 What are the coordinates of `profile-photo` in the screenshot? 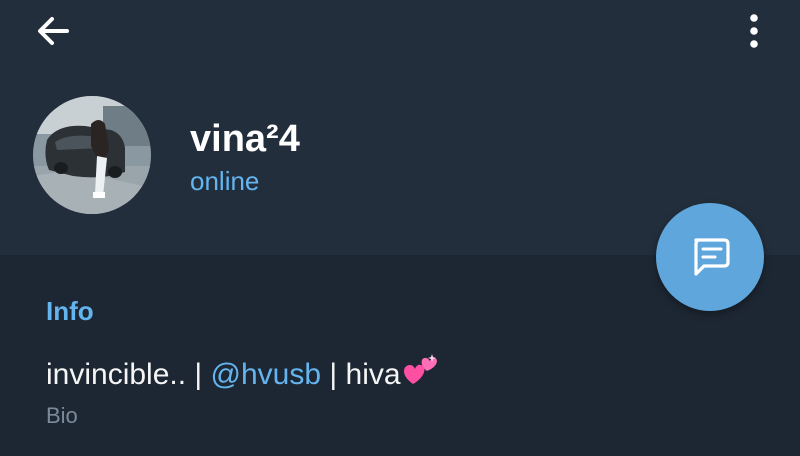 It's located at (92, 155).